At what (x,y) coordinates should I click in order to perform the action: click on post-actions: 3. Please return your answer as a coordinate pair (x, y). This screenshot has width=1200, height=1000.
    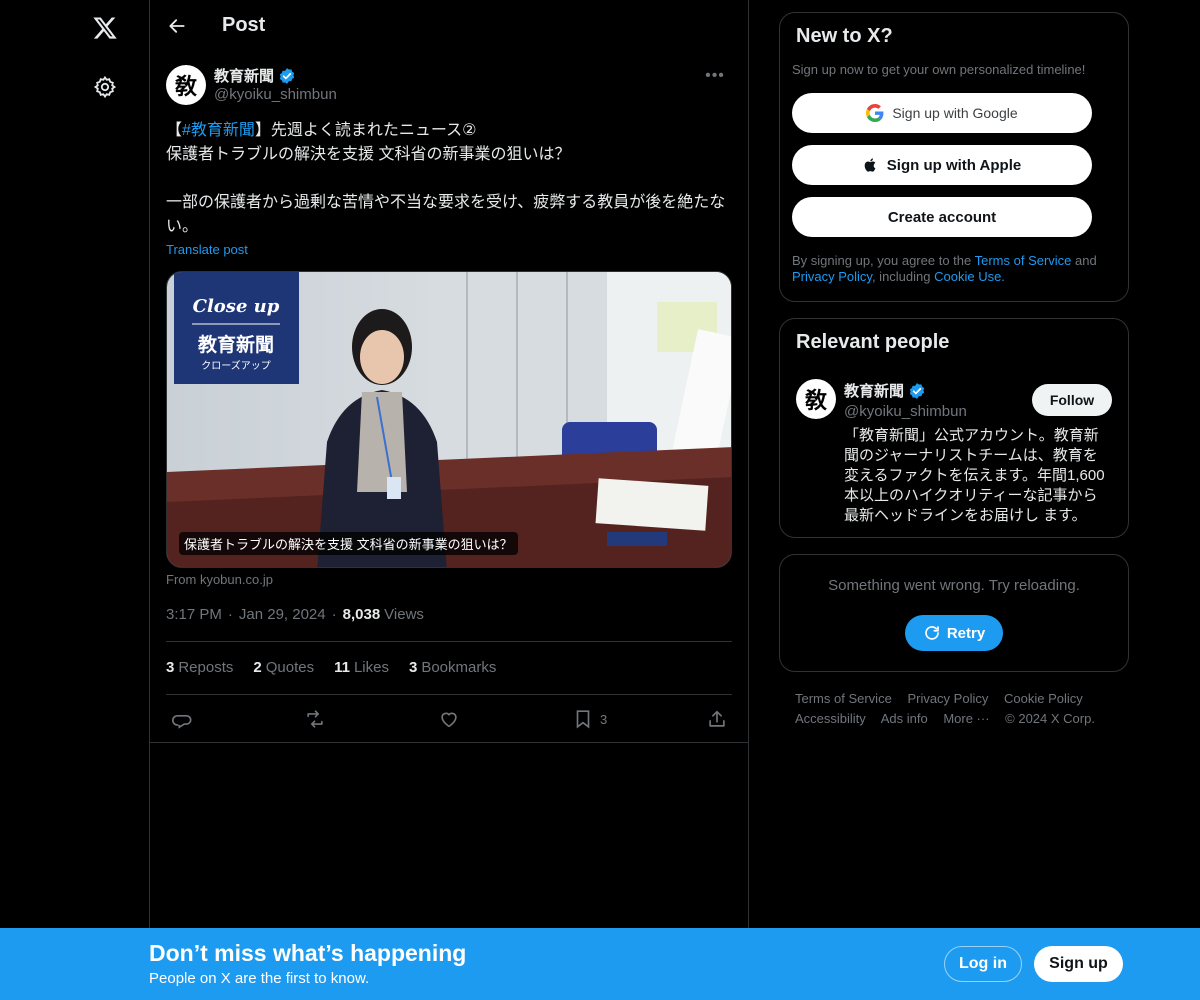
    Looking at the image, I should click on (449, 719).